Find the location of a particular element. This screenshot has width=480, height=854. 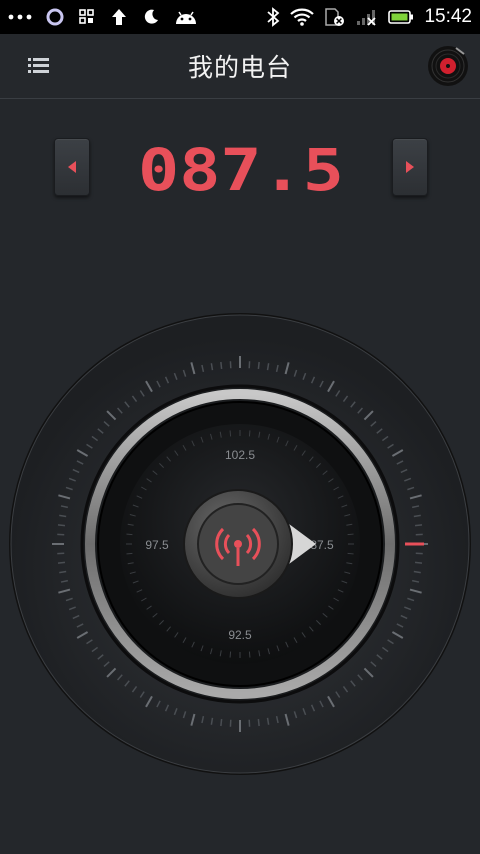

android-icon is located at coordinates (186, 17).